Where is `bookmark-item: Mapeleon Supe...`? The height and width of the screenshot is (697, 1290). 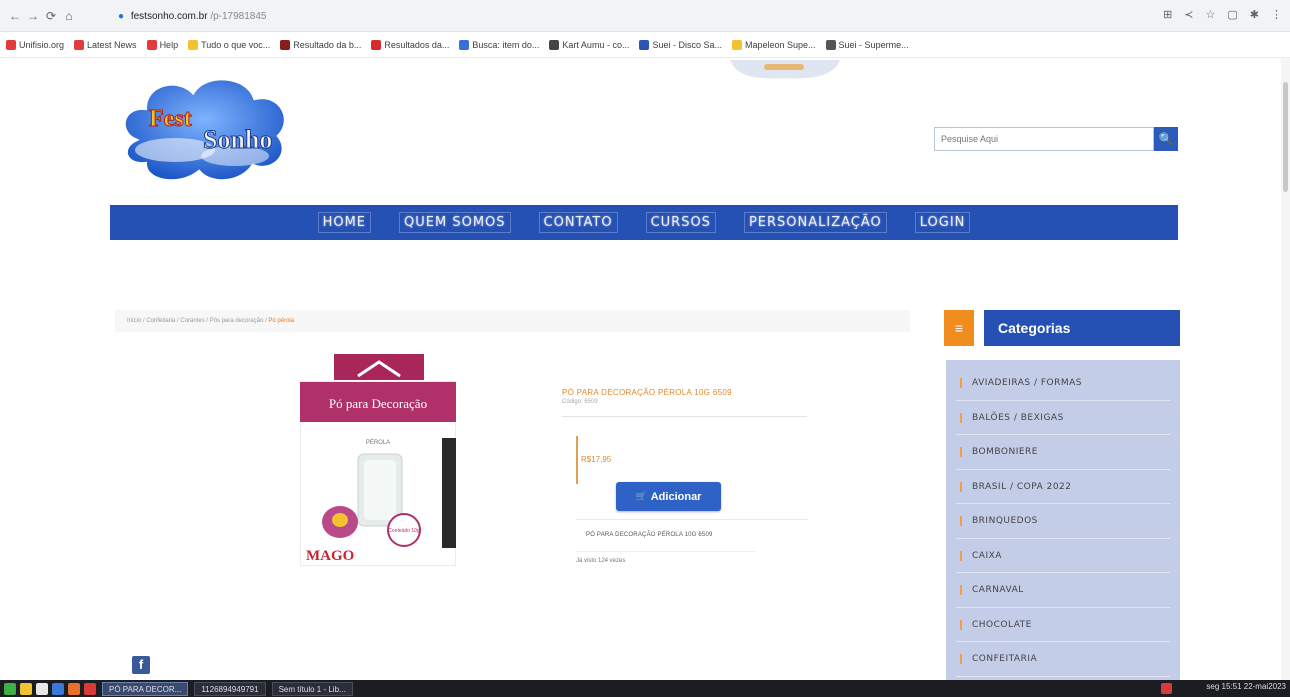 bookmark-item: Mapeleon Supe... is located at coordinates (773, 44).